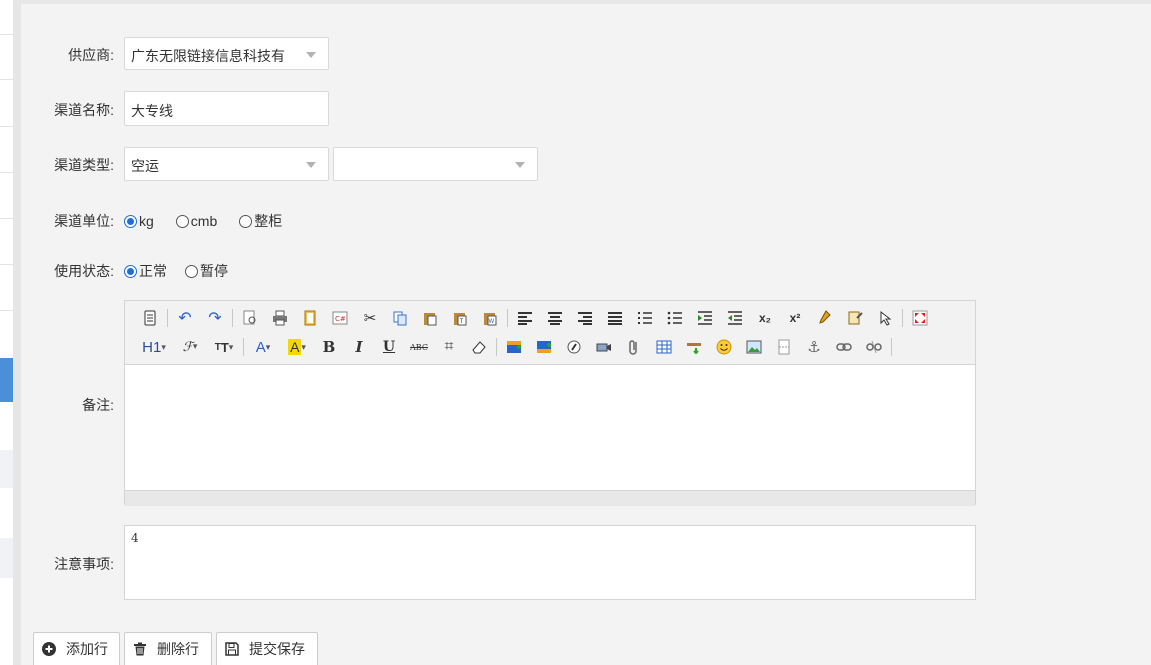 This screenshot has height=665, width=1151. What do you see at coordinates (84, 110) in the screenshot?
I see `channel-name-label: 渠道名称:` at bounding box center [84, 110].